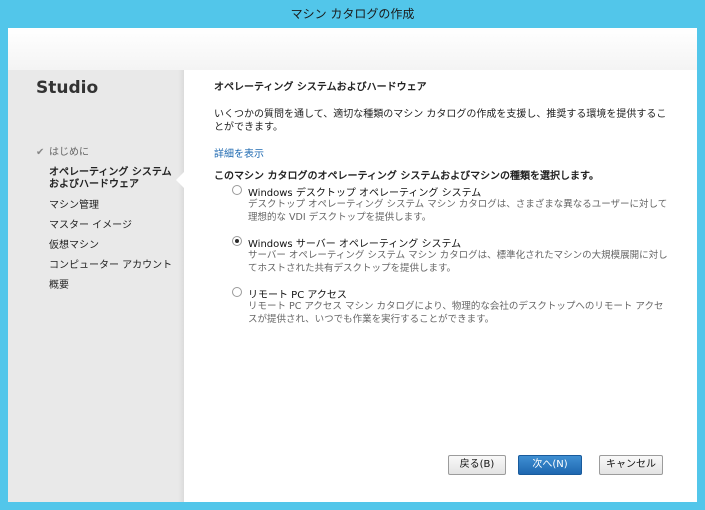 The image size is (705, 510). Describe the element at coordinates (106, 246) in the screenshot. I see `step-virtual-machines: 仮想マシン` at that location.